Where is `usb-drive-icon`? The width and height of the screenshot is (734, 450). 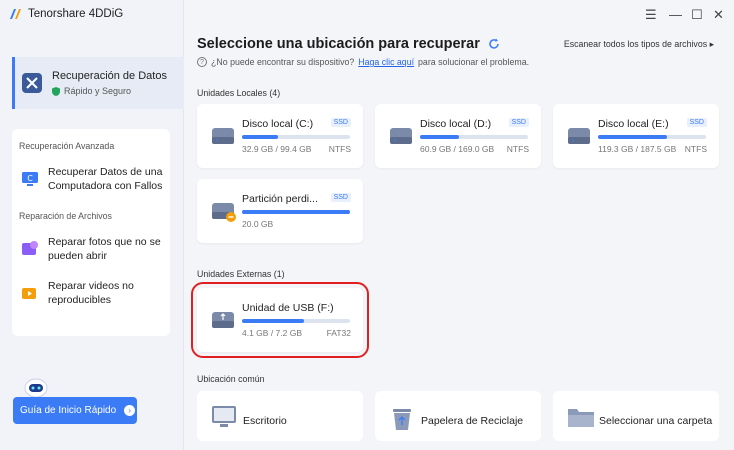
usb-drive-icon is located at coordinates (223, 320).